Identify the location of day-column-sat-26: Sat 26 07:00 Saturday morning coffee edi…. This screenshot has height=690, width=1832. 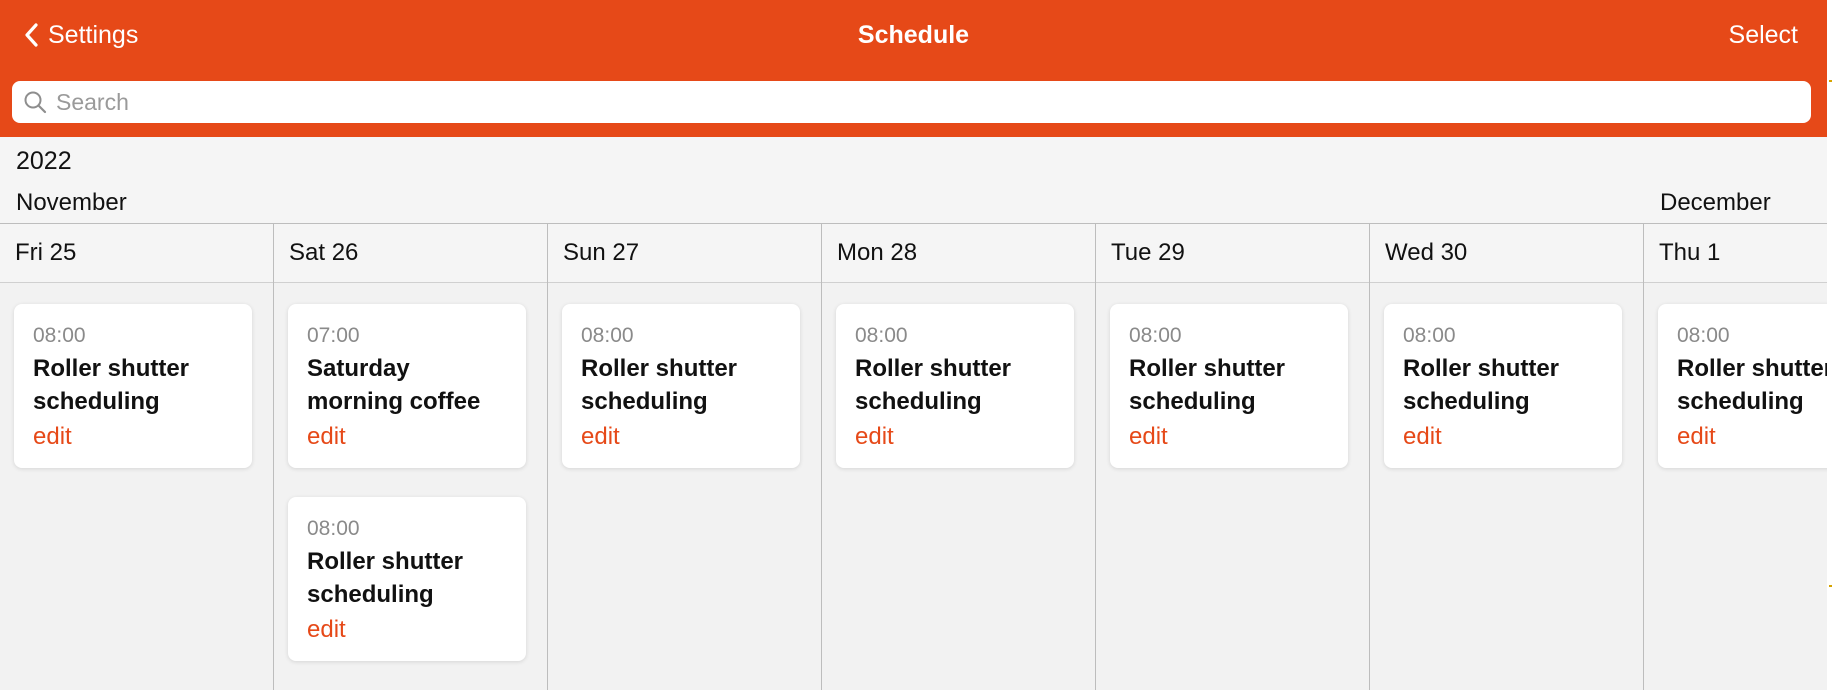
(411, 457).